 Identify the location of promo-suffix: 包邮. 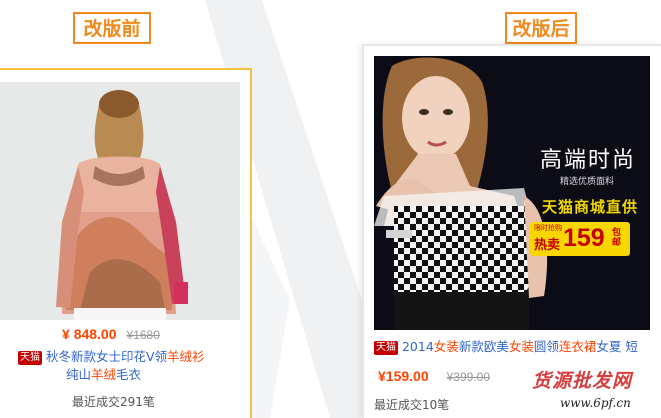
(617, 238).